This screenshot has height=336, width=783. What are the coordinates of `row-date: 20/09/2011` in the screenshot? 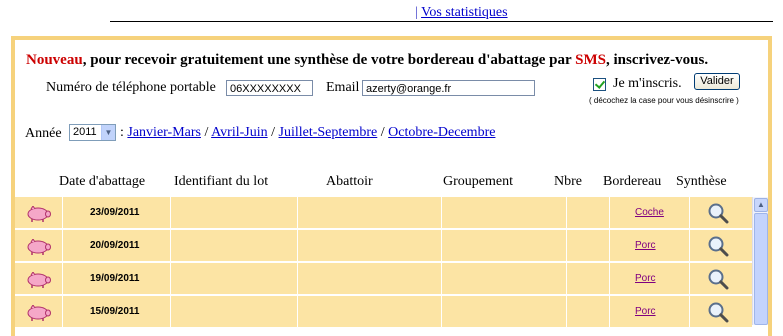 It's located at (115, 245).